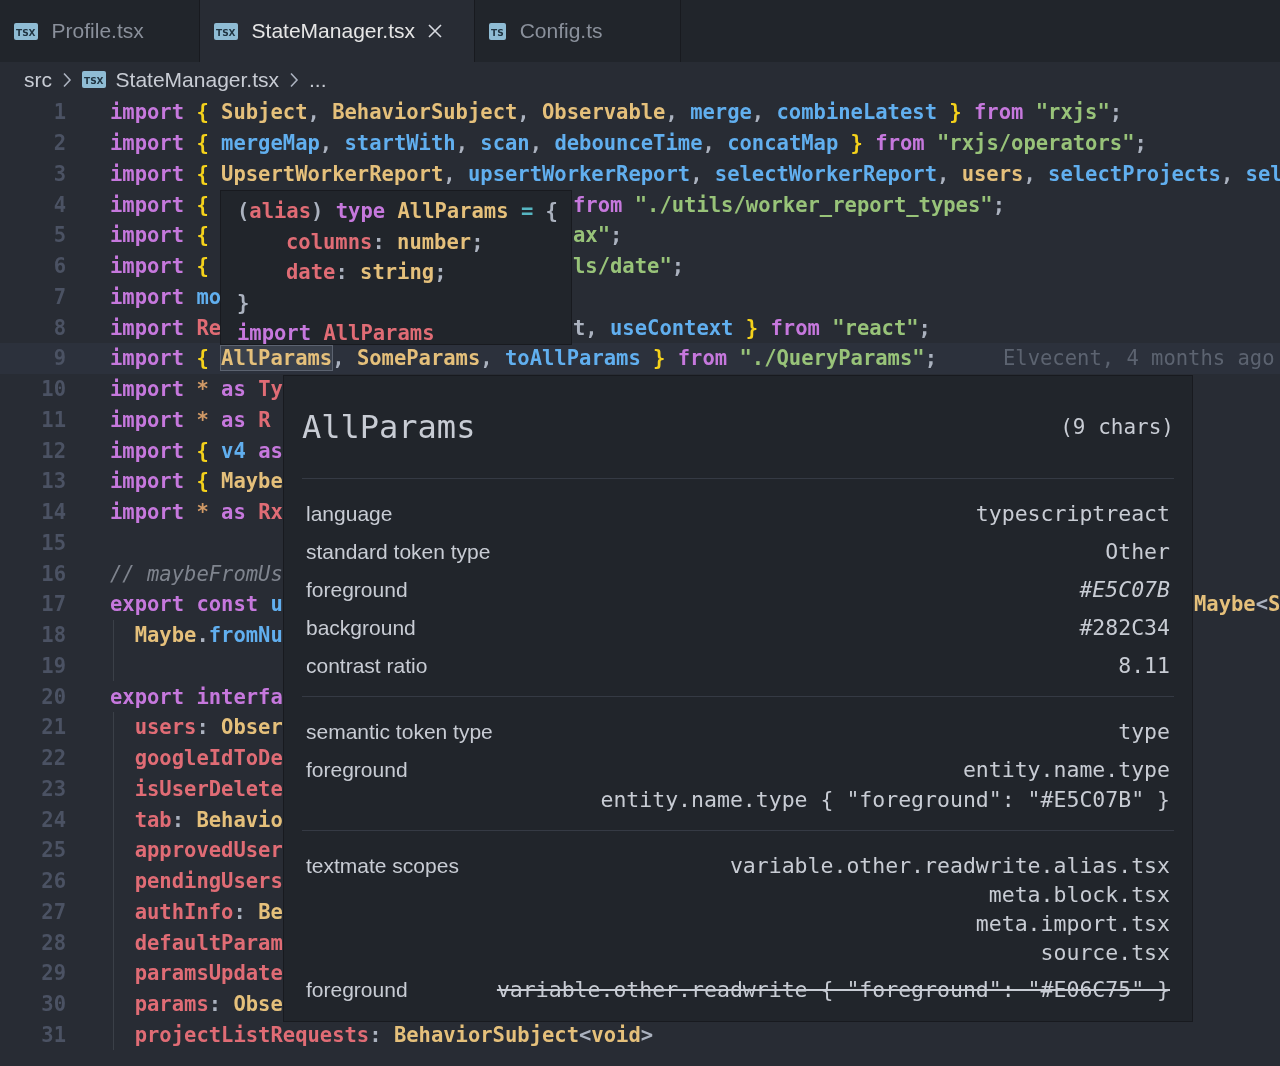  I want to click on property-value: 8.11, so click(1144, 666).